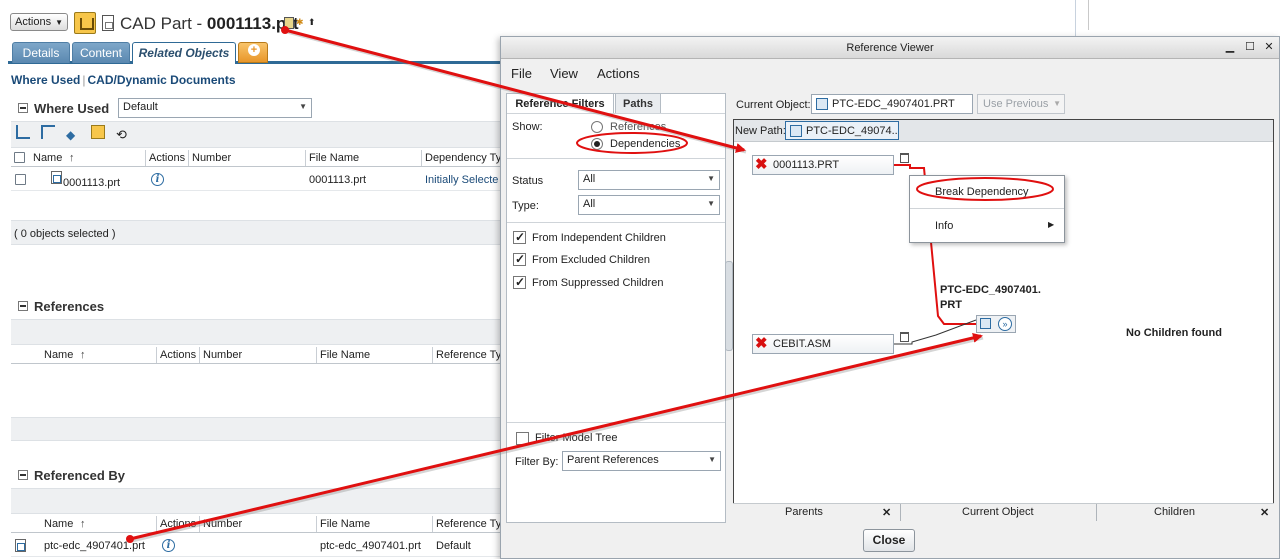 The image size is (1280, 559). What do you see at coordinates (889, 540) in the screenshot?
I see `close-button: Close` at bounding box center [889, 540].